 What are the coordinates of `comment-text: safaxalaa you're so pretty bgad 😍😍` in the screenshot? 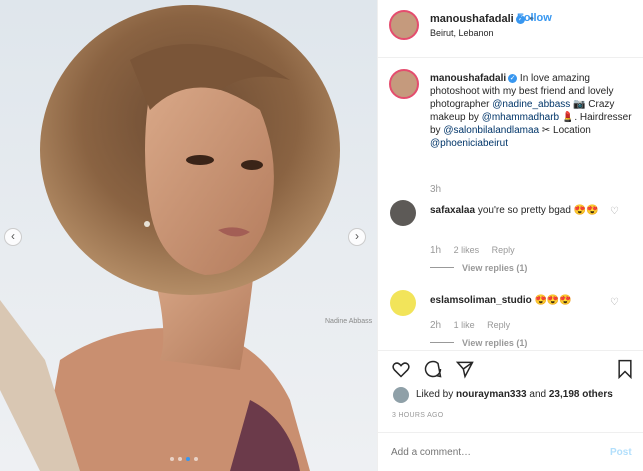 It's located at (515, 210).